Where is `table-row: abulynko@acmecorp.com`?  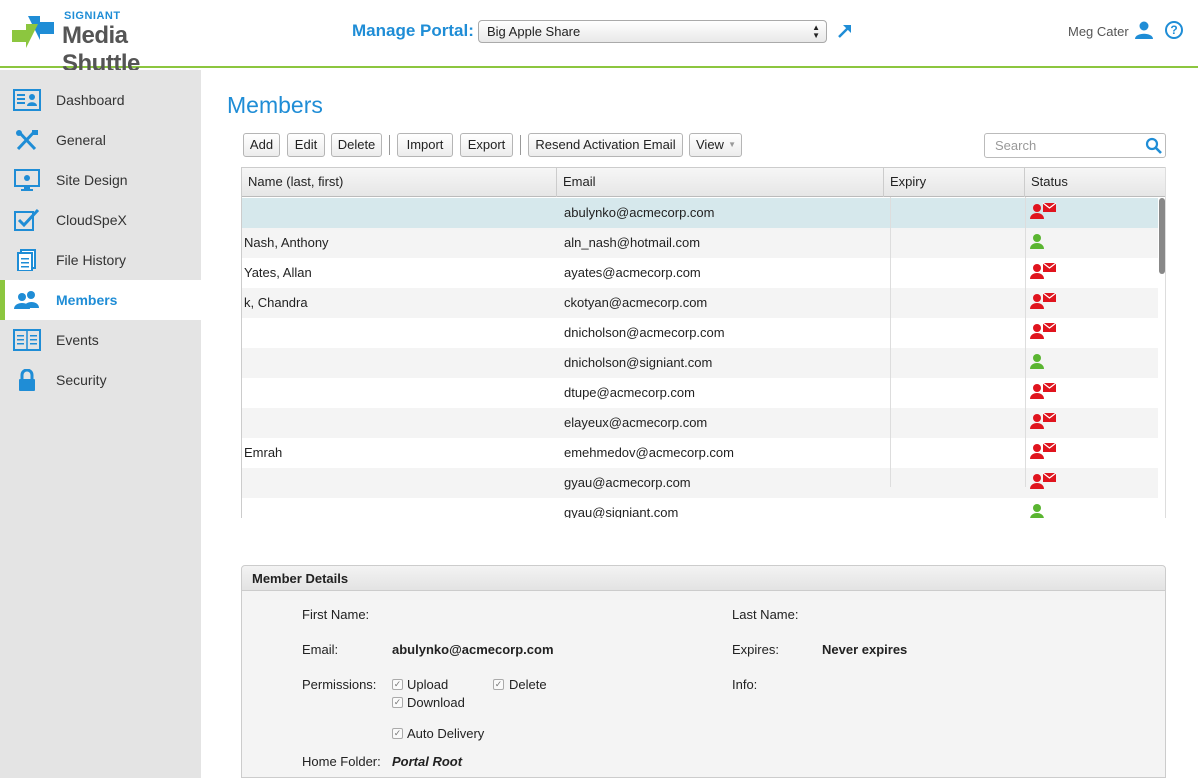
table-row: abulynko@acmecorp.com is located at coordinates (700, 213).